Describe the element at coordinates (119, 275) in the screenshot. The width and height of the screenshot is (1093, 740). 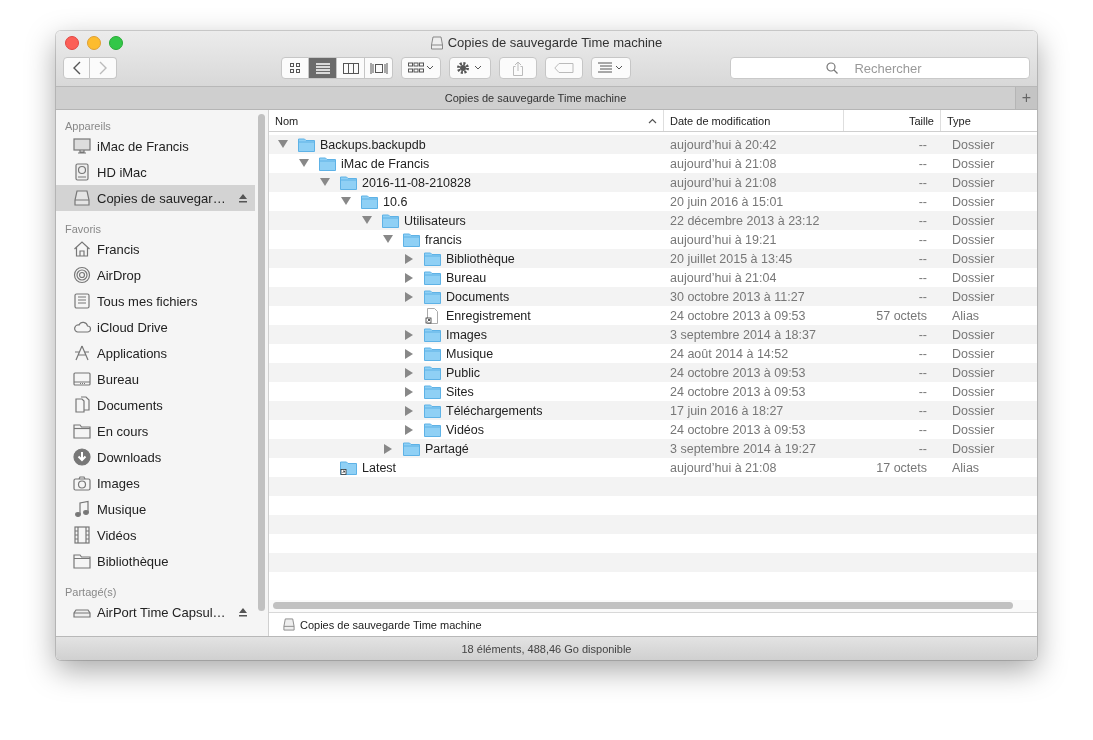
I see `sidebar-item-label: AirDrop` at that location.